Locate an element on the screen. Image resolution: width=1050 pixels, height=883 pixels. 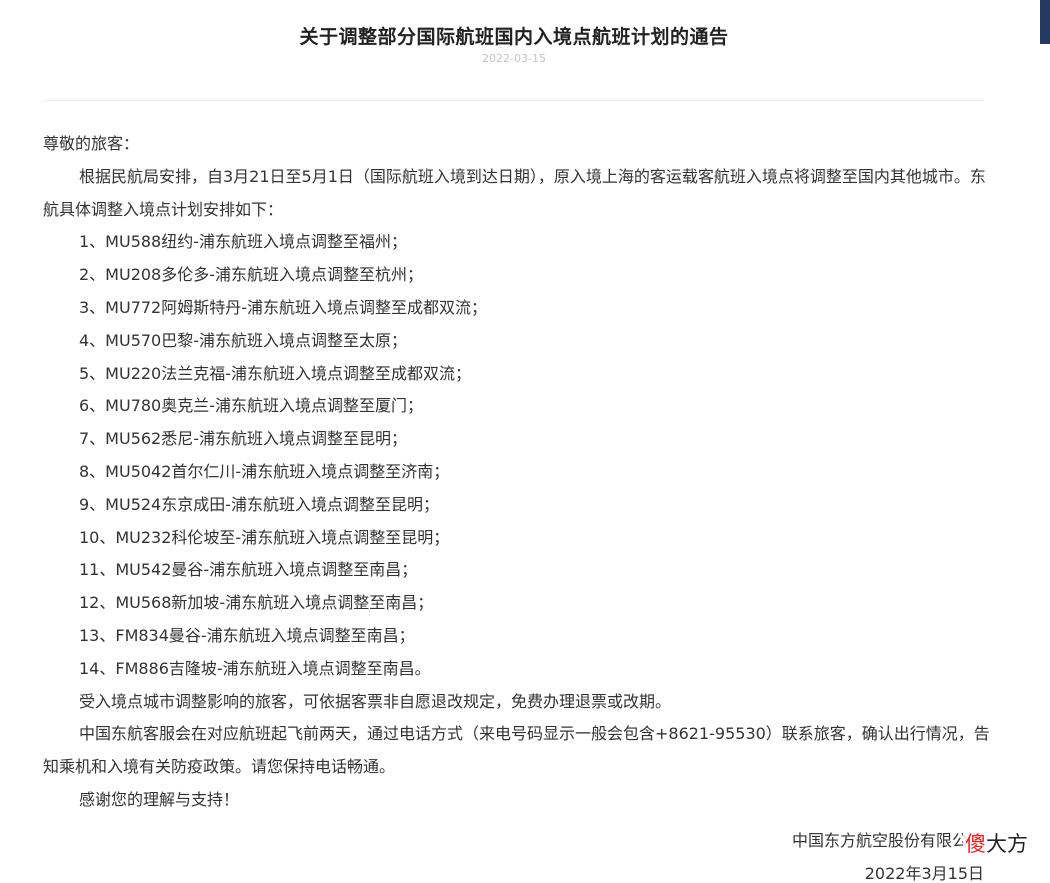
list-item: 7、MU562悉尼-浦东航班入境点调整至昆明； is located at coordinates (243, 439).